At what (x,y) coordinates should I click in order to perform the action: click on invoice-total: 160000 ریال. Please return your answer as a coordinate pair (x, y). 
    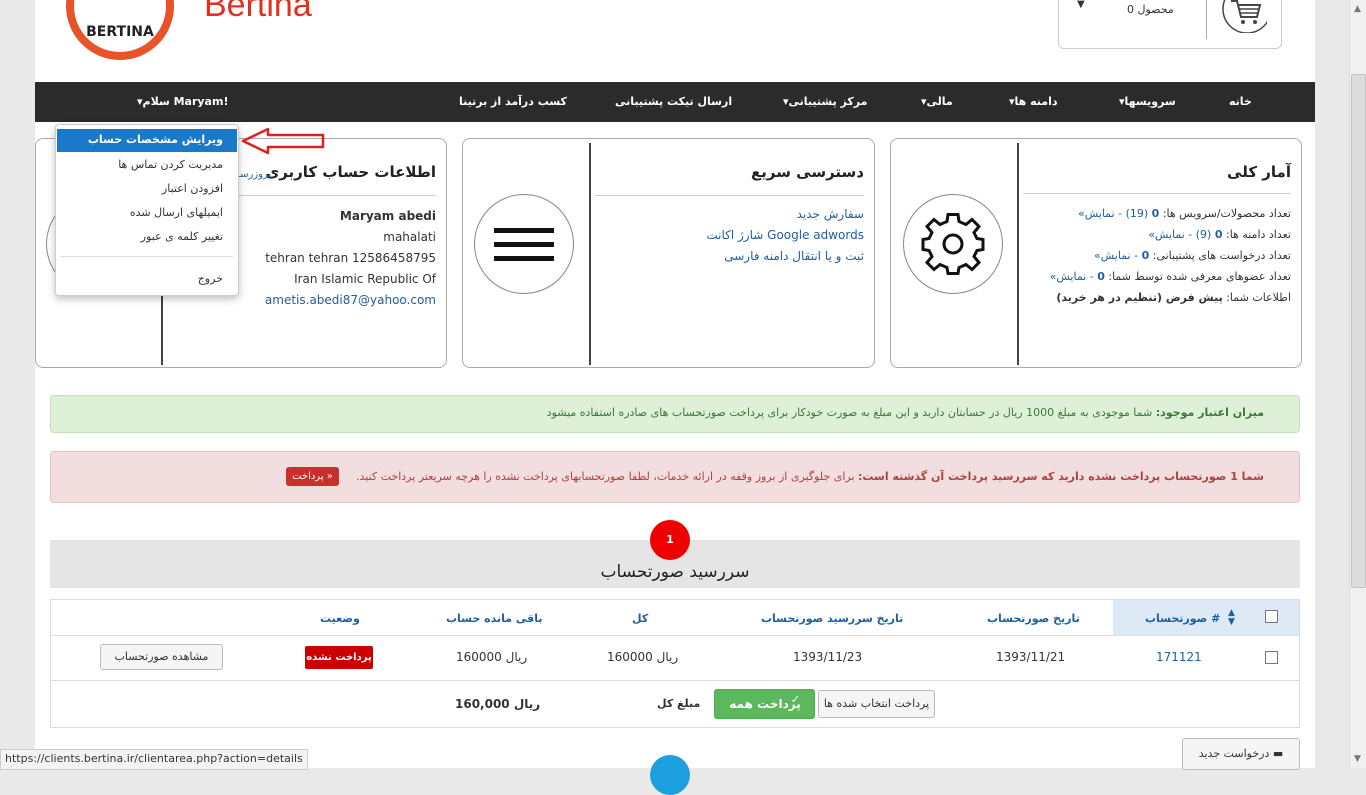
    Looking at the image, I should click on (643, 657).